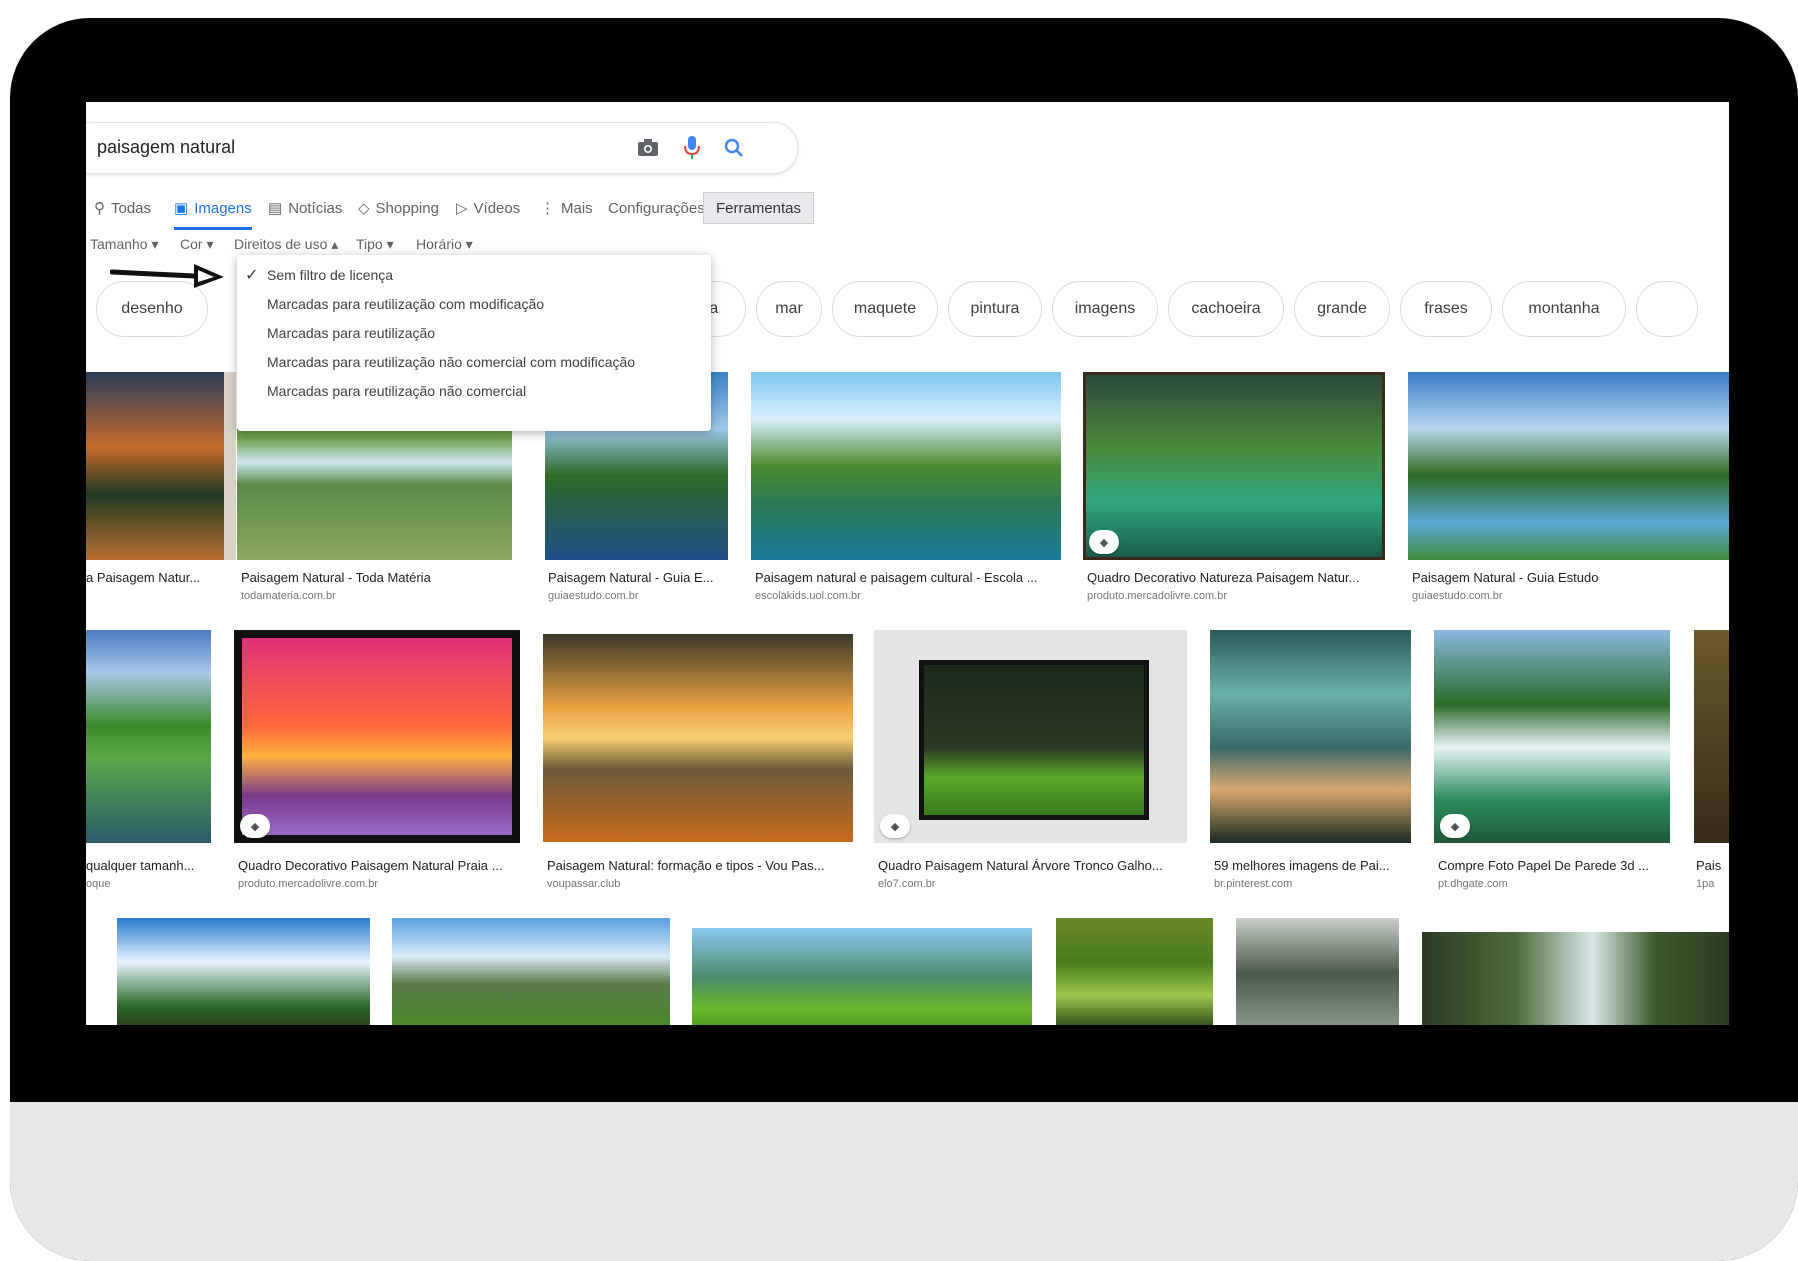 The image size is (1798, 1261). I want to click on result-title: Pais, so click(1712, 865).